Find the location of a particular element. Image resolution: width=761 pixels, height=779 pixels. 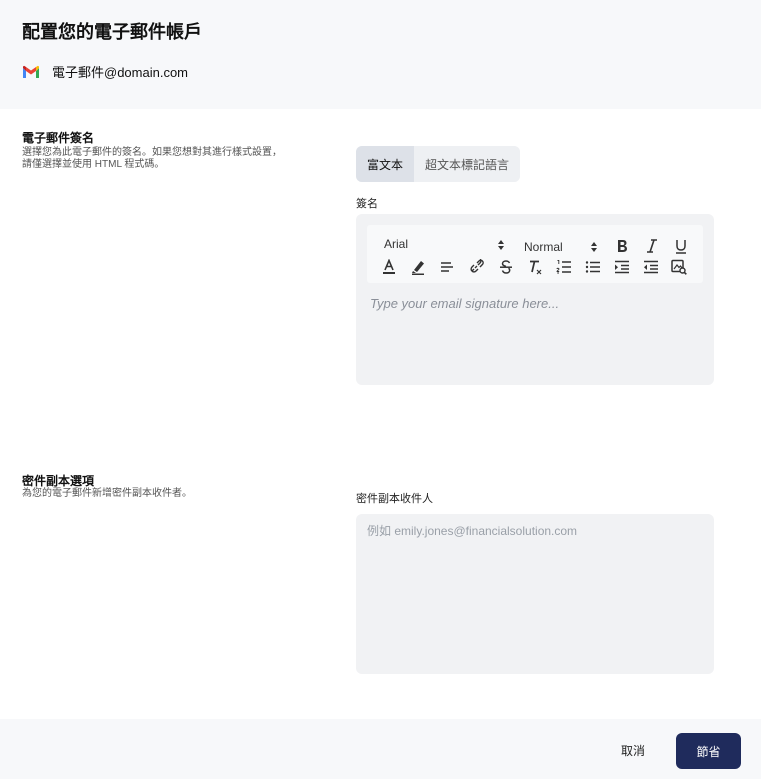

bcc-section-description: 為您的電子郵件新增密件副本收件者。 is located at coordinates (107, 493).